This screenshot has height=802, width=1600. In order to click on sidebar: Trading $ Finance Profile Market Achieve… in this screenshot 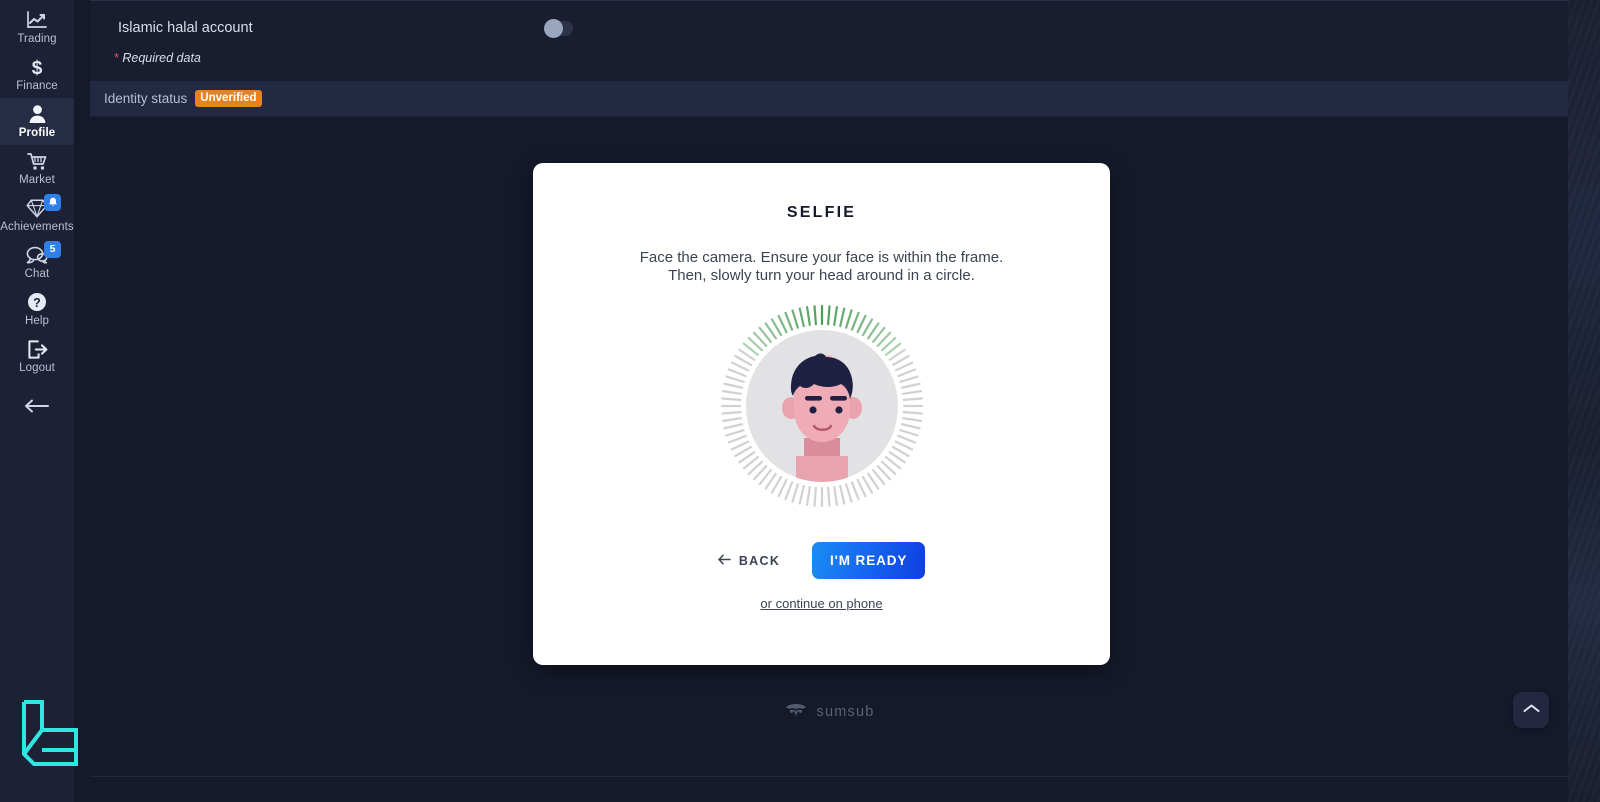, I will do `click(39, 401)`.